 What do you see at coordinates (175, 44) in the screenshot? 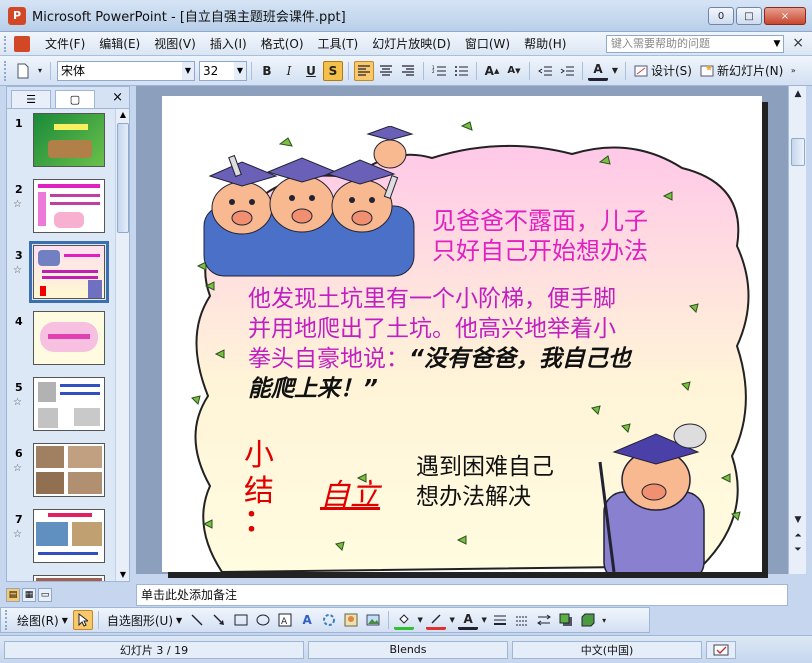
I see `menu-view: 视图(V)` at bounding box center [175, 44].